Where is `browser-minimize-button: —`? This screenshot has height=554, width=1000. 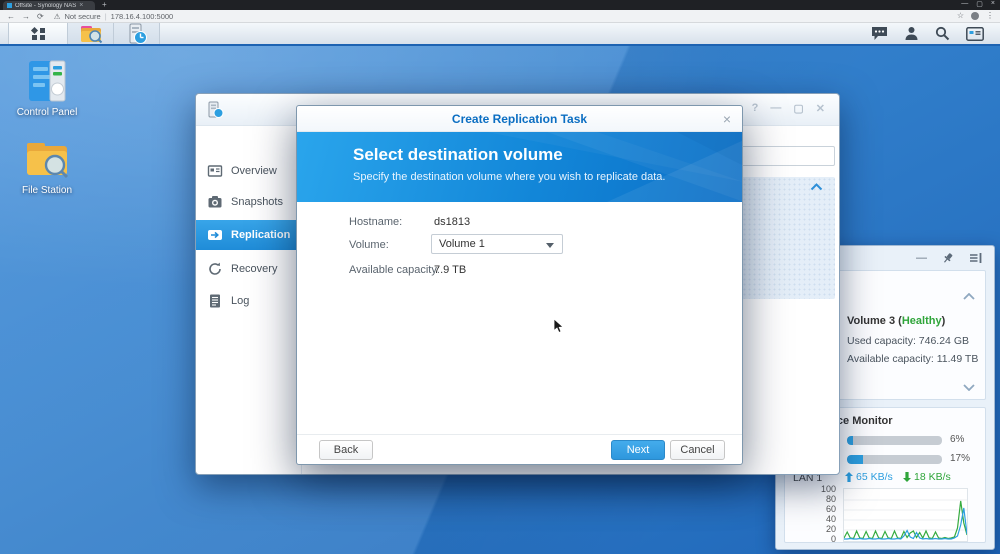
browser-minimize-button: — is located at coordinates (964, 4).